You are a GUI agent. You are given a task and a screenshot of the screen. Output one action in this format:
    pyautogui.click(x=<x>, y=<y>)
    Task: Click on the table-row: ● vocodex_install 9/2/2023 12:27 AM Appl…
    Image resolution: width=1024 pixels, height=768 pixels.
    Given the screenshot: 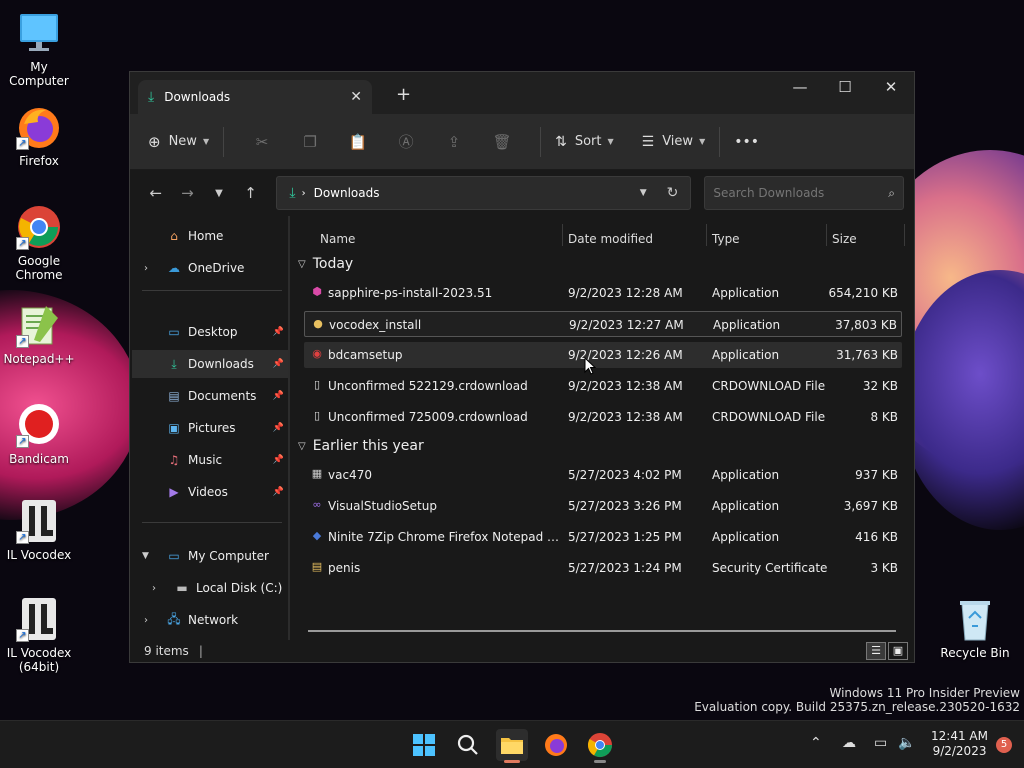 What is the action you would take?
    pyautogui.click(x=603, y=324)
    